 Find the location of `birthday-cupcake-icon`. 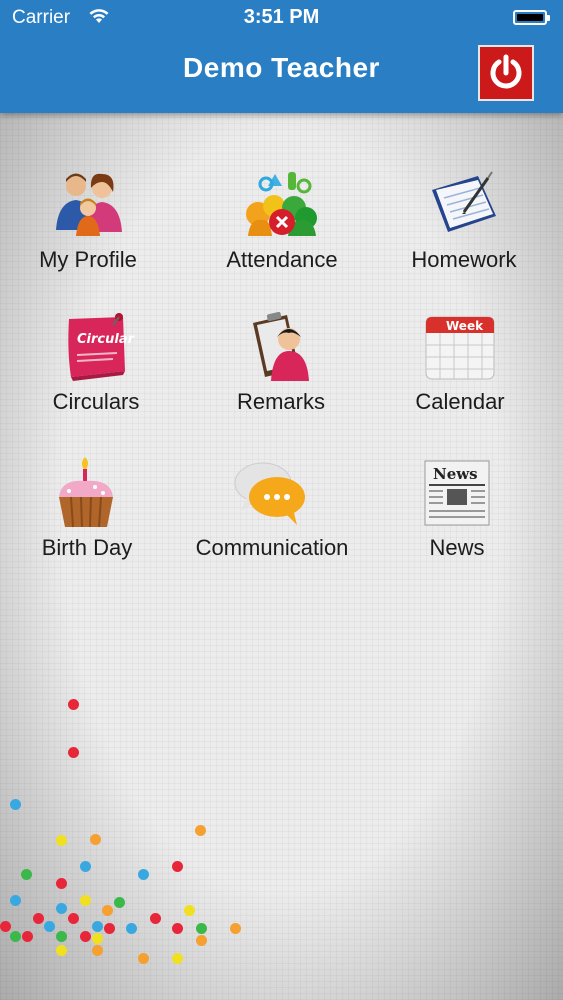

birthday-cupcake-icon is located at coordinates (87, 493).